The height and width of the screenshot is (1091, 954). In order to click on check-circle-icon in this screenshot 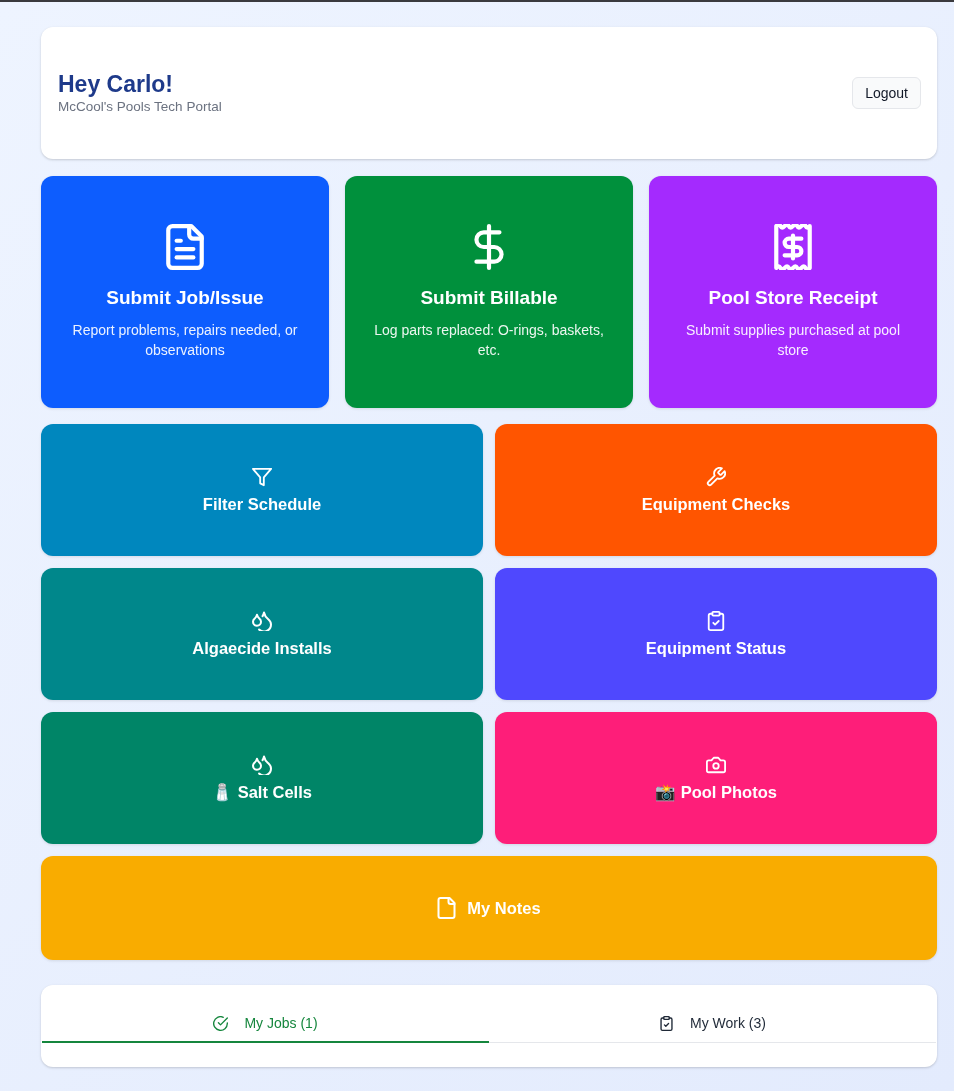, I will do `click(221, 1023)`.